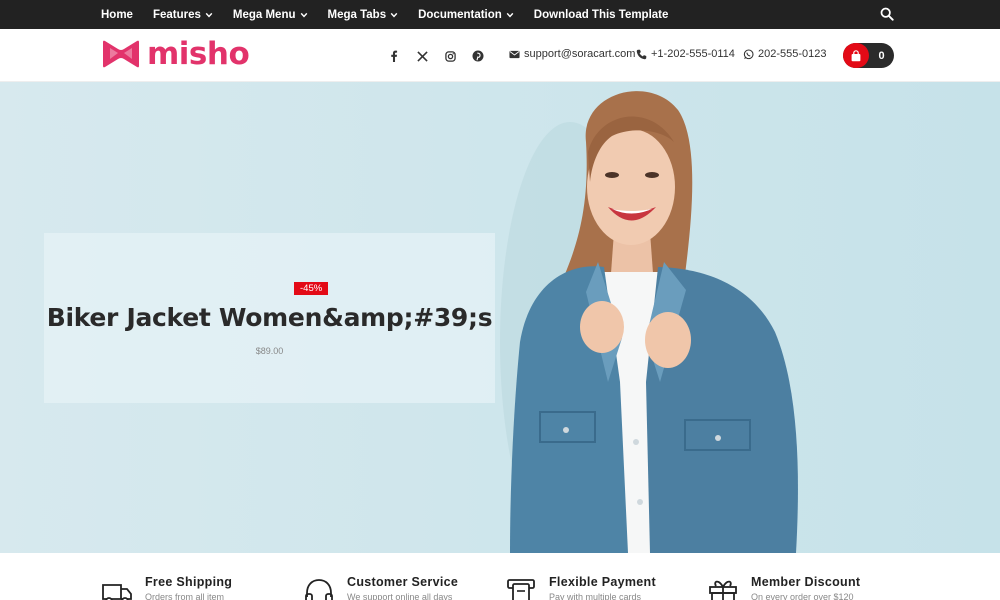 This screenshot has width=1000, height=600. Describe the element at coordinates (269, 351) in the screenshot. I see `hero-product-price: $89.00` at that location.